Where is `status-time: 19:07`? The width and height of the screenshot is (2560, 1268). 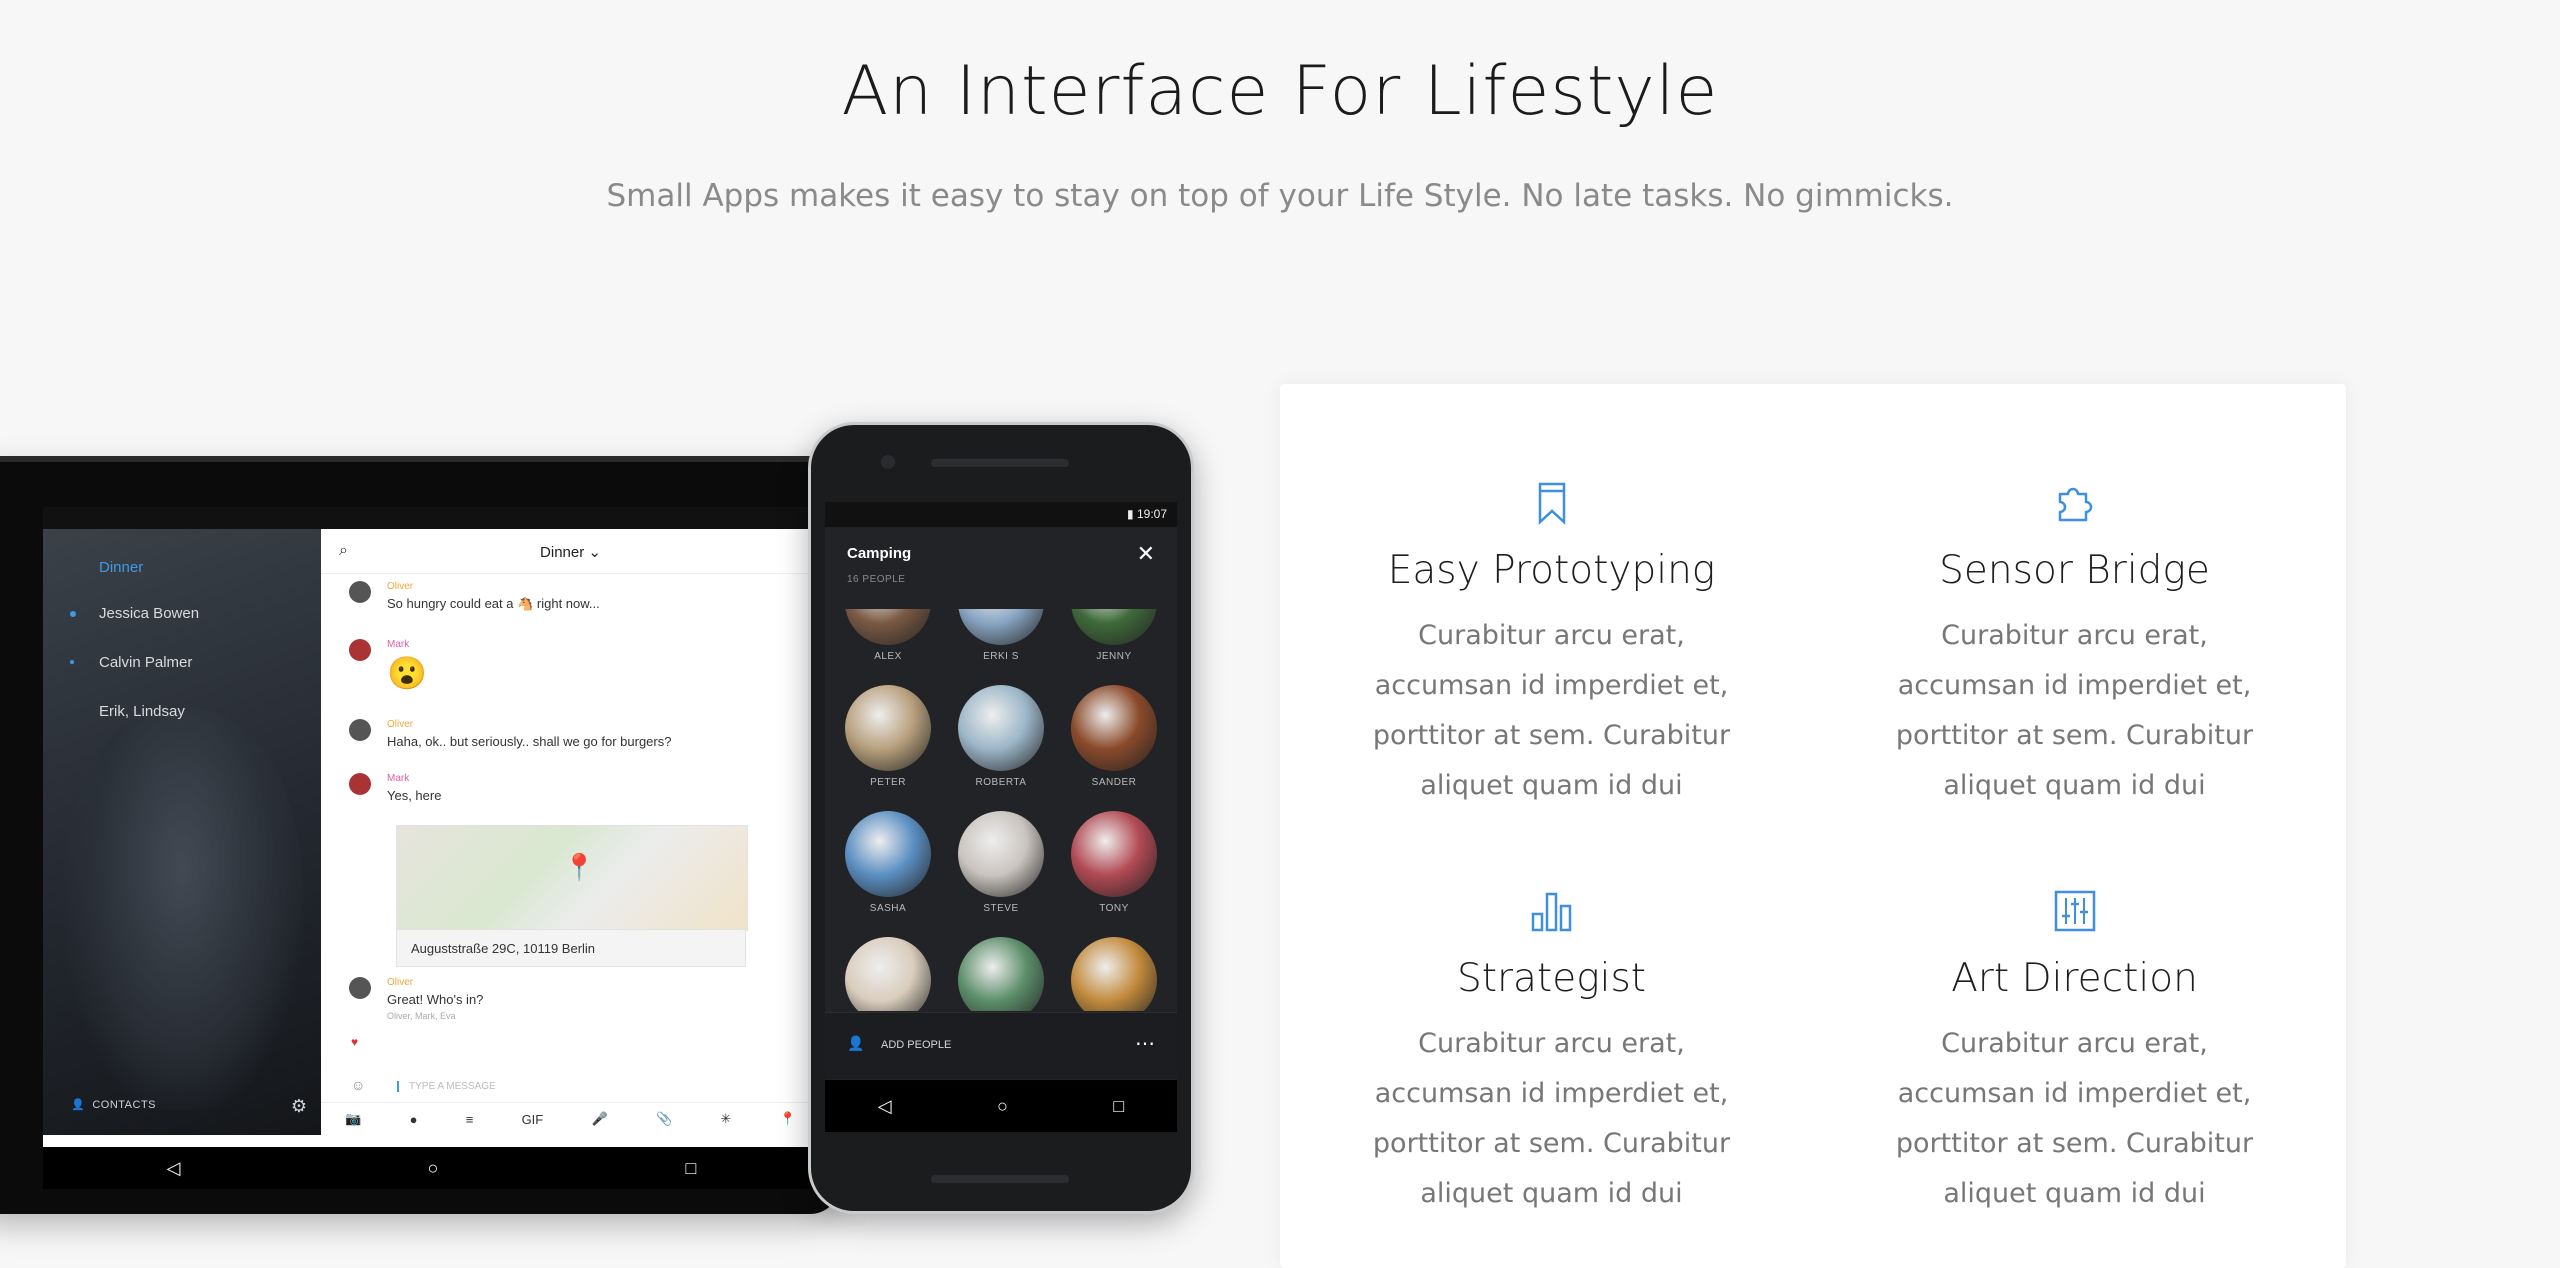 status-time: 19:07 is located at coordinates (1151, 514).